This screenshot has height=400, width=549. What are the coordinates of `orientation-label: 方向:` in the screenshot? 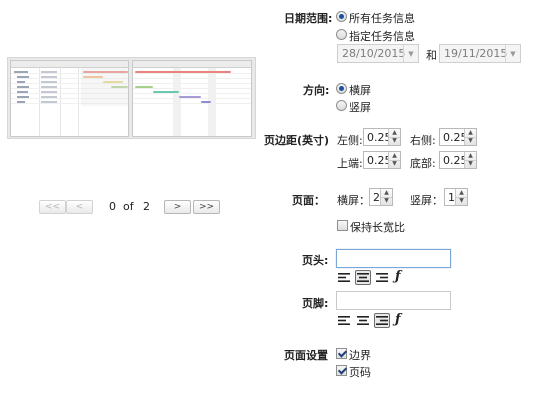 It's located at (316, 90).